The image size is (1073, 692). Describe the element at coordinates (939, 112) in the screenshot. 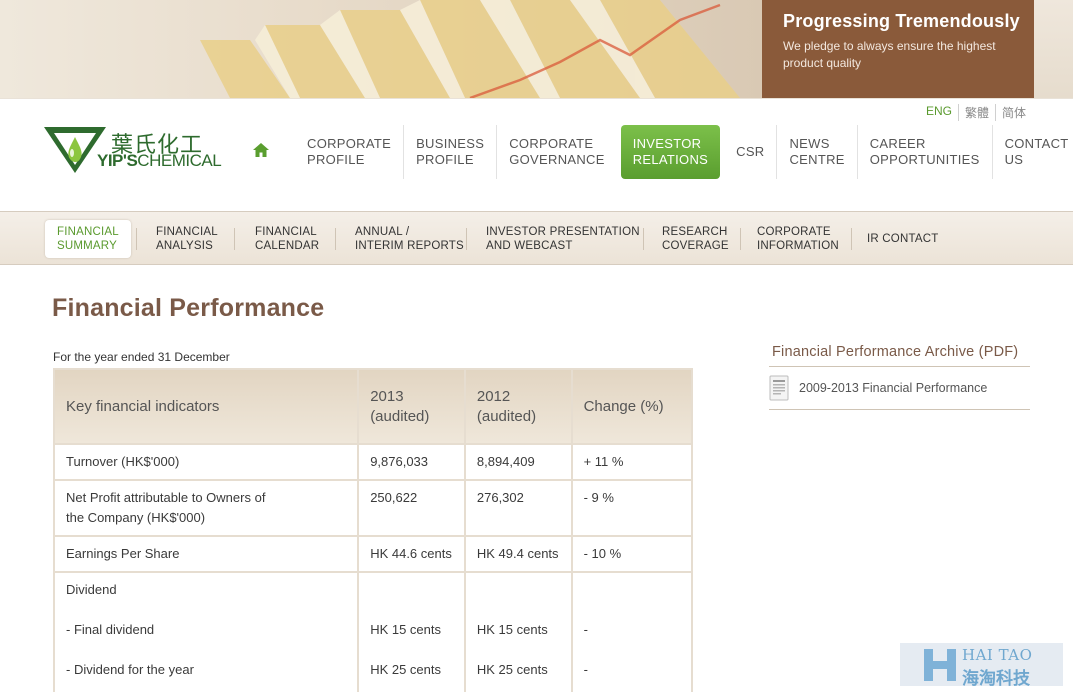

I see `lang-eng: ENG` at that location.